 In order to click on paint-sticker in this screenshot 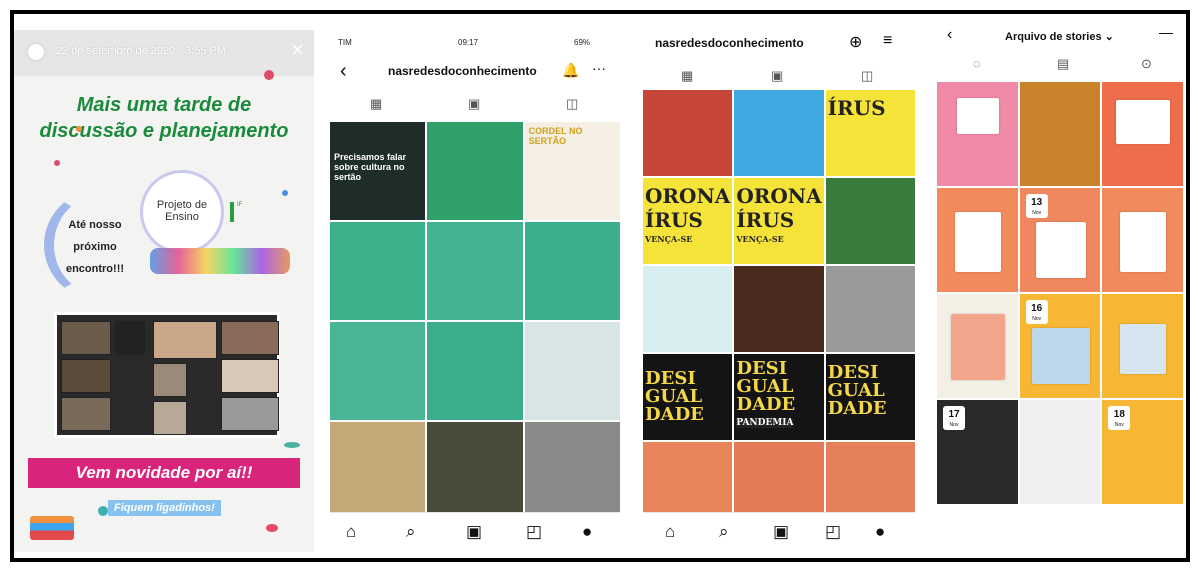, I will do `click(220, 261)`.